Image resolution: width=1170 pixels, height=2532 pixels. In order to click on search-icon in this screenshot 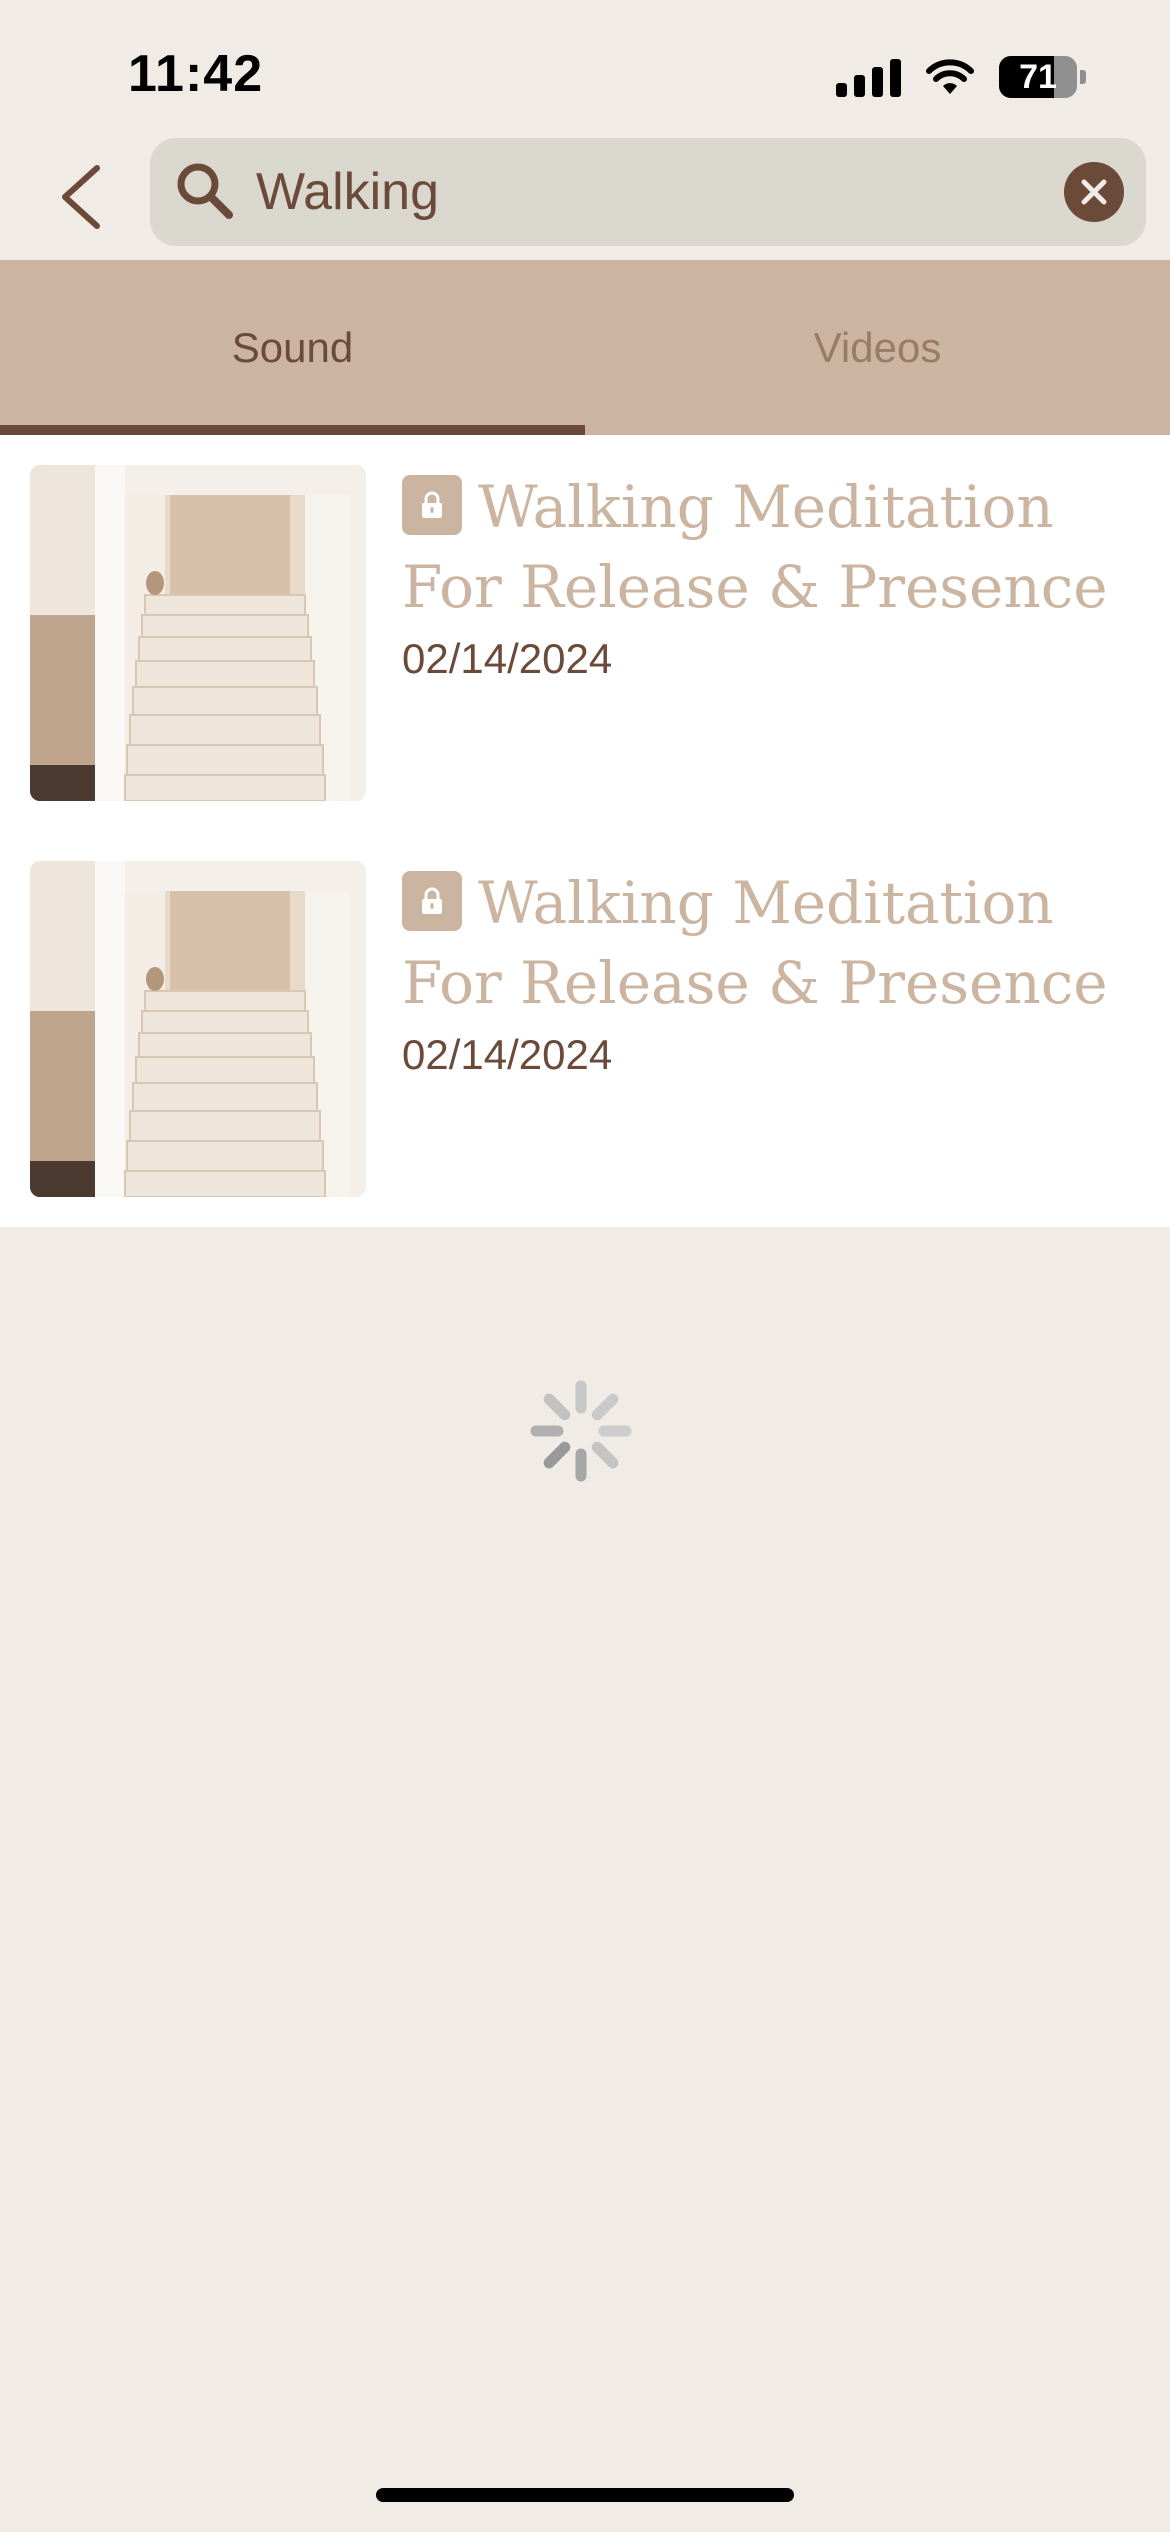, I will do `click(205, 191)`.